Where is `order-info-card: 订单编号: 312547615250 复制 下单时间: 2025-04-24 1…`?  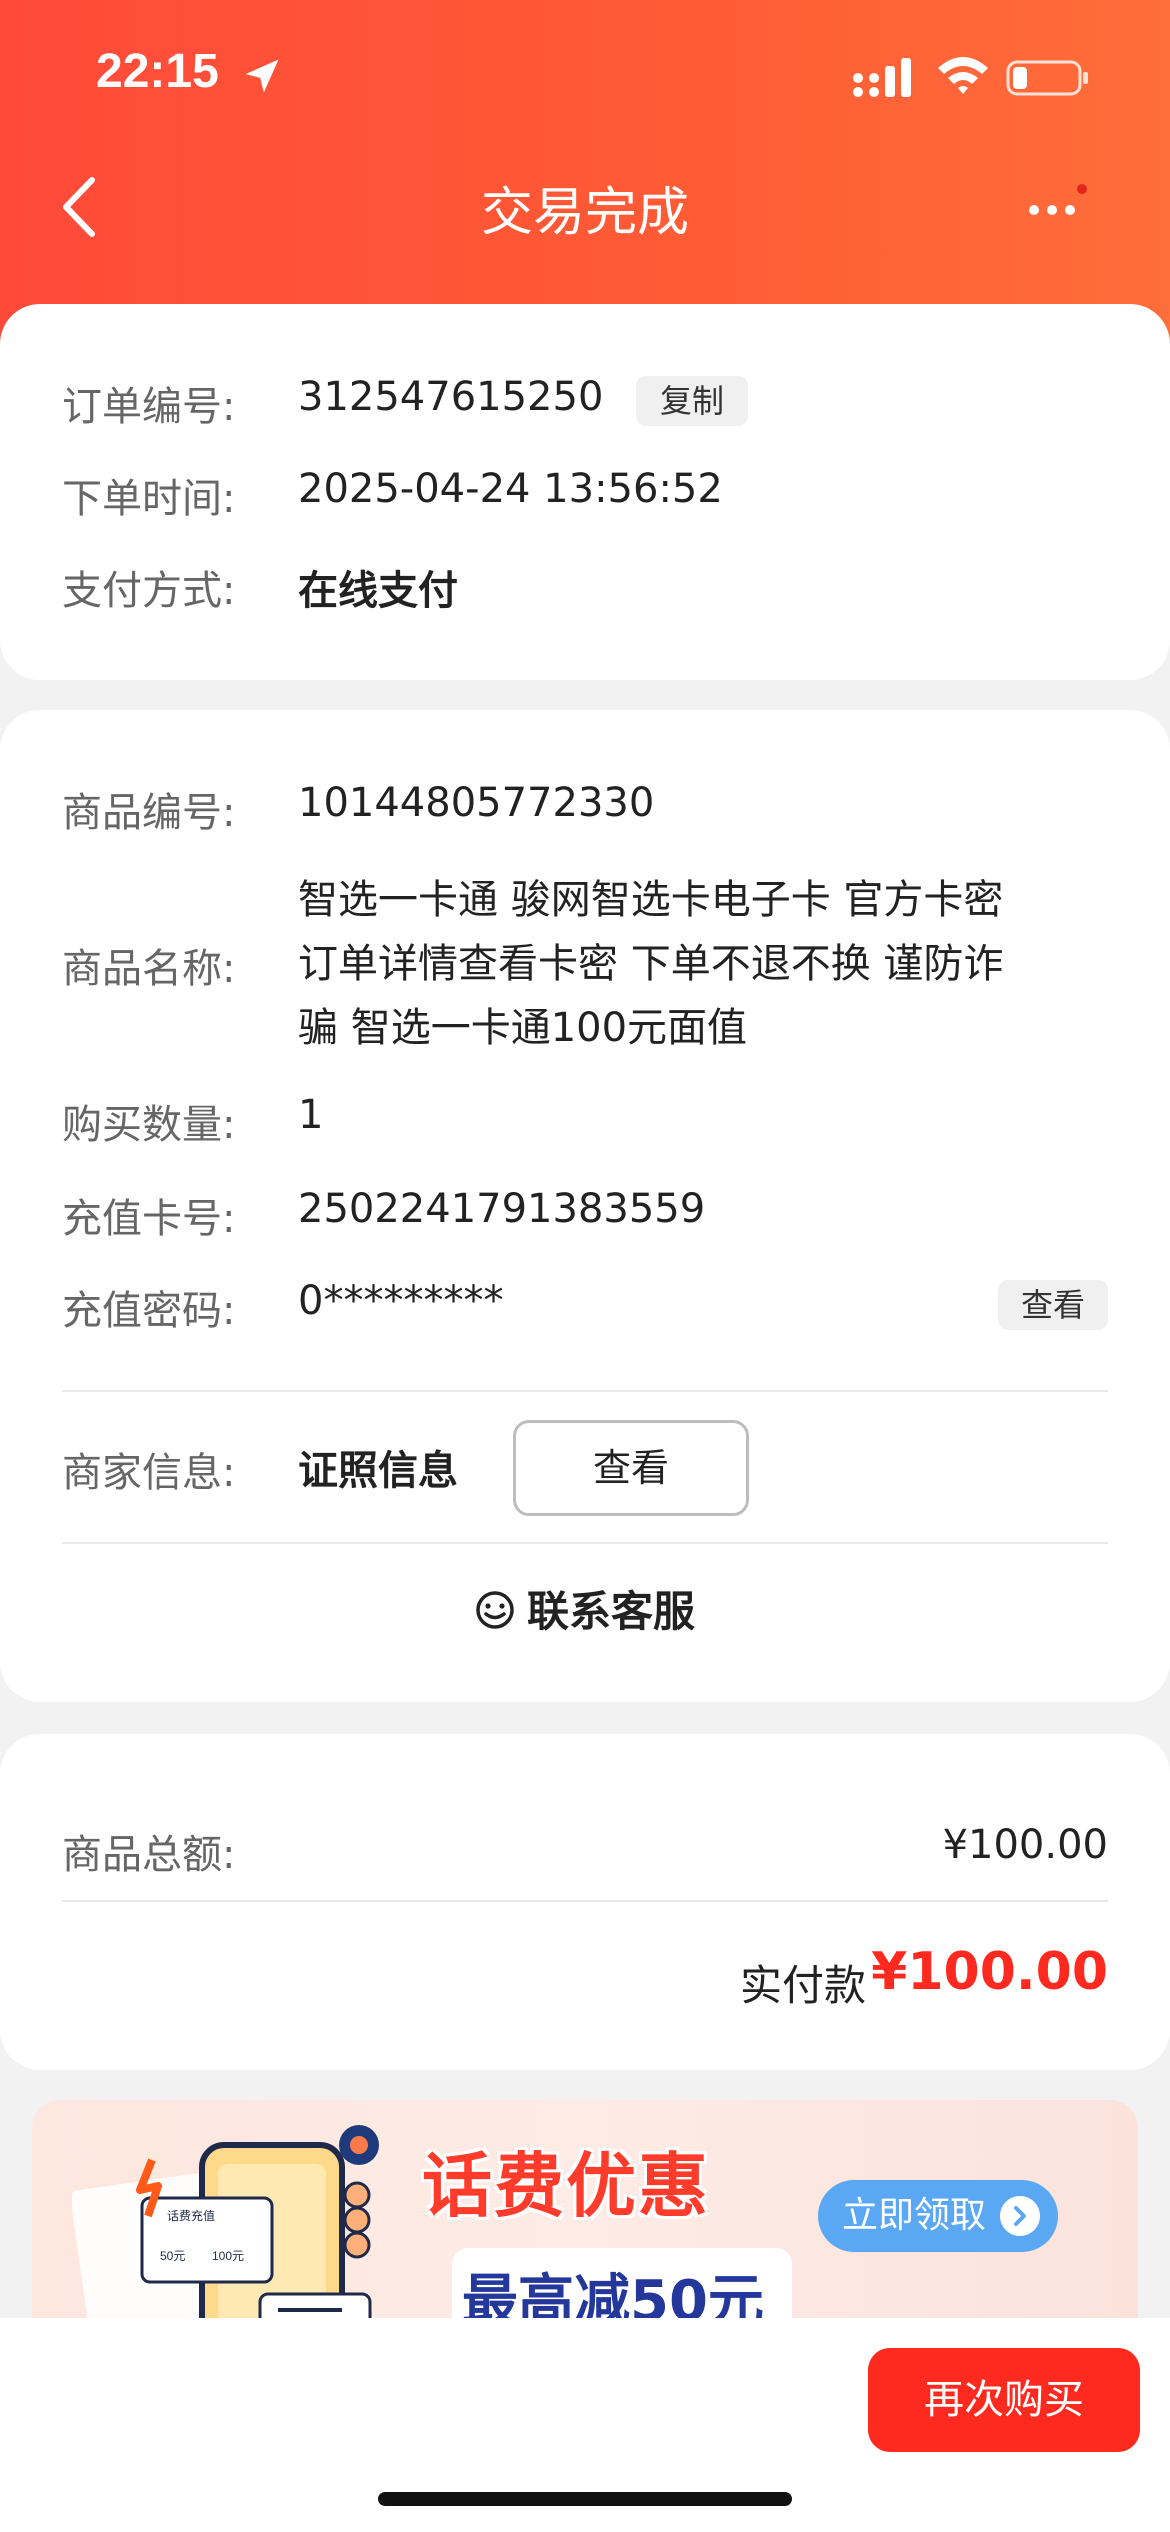
order-info-card: 订单编号: 312547615250 复制 下单时间: 2025-04-24 1… is located at coordinates (585, 492).